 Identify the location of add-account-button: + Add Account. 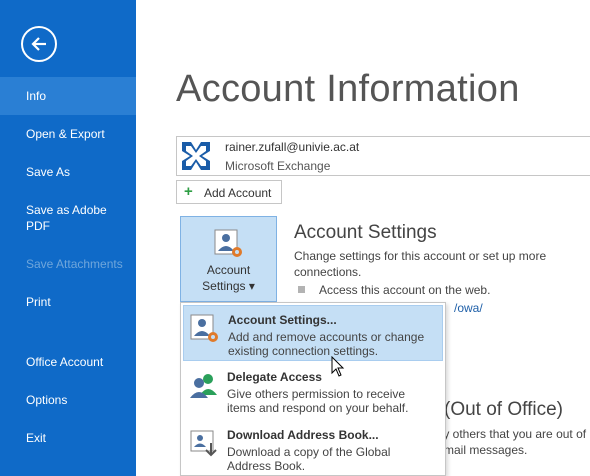
(229, 192).